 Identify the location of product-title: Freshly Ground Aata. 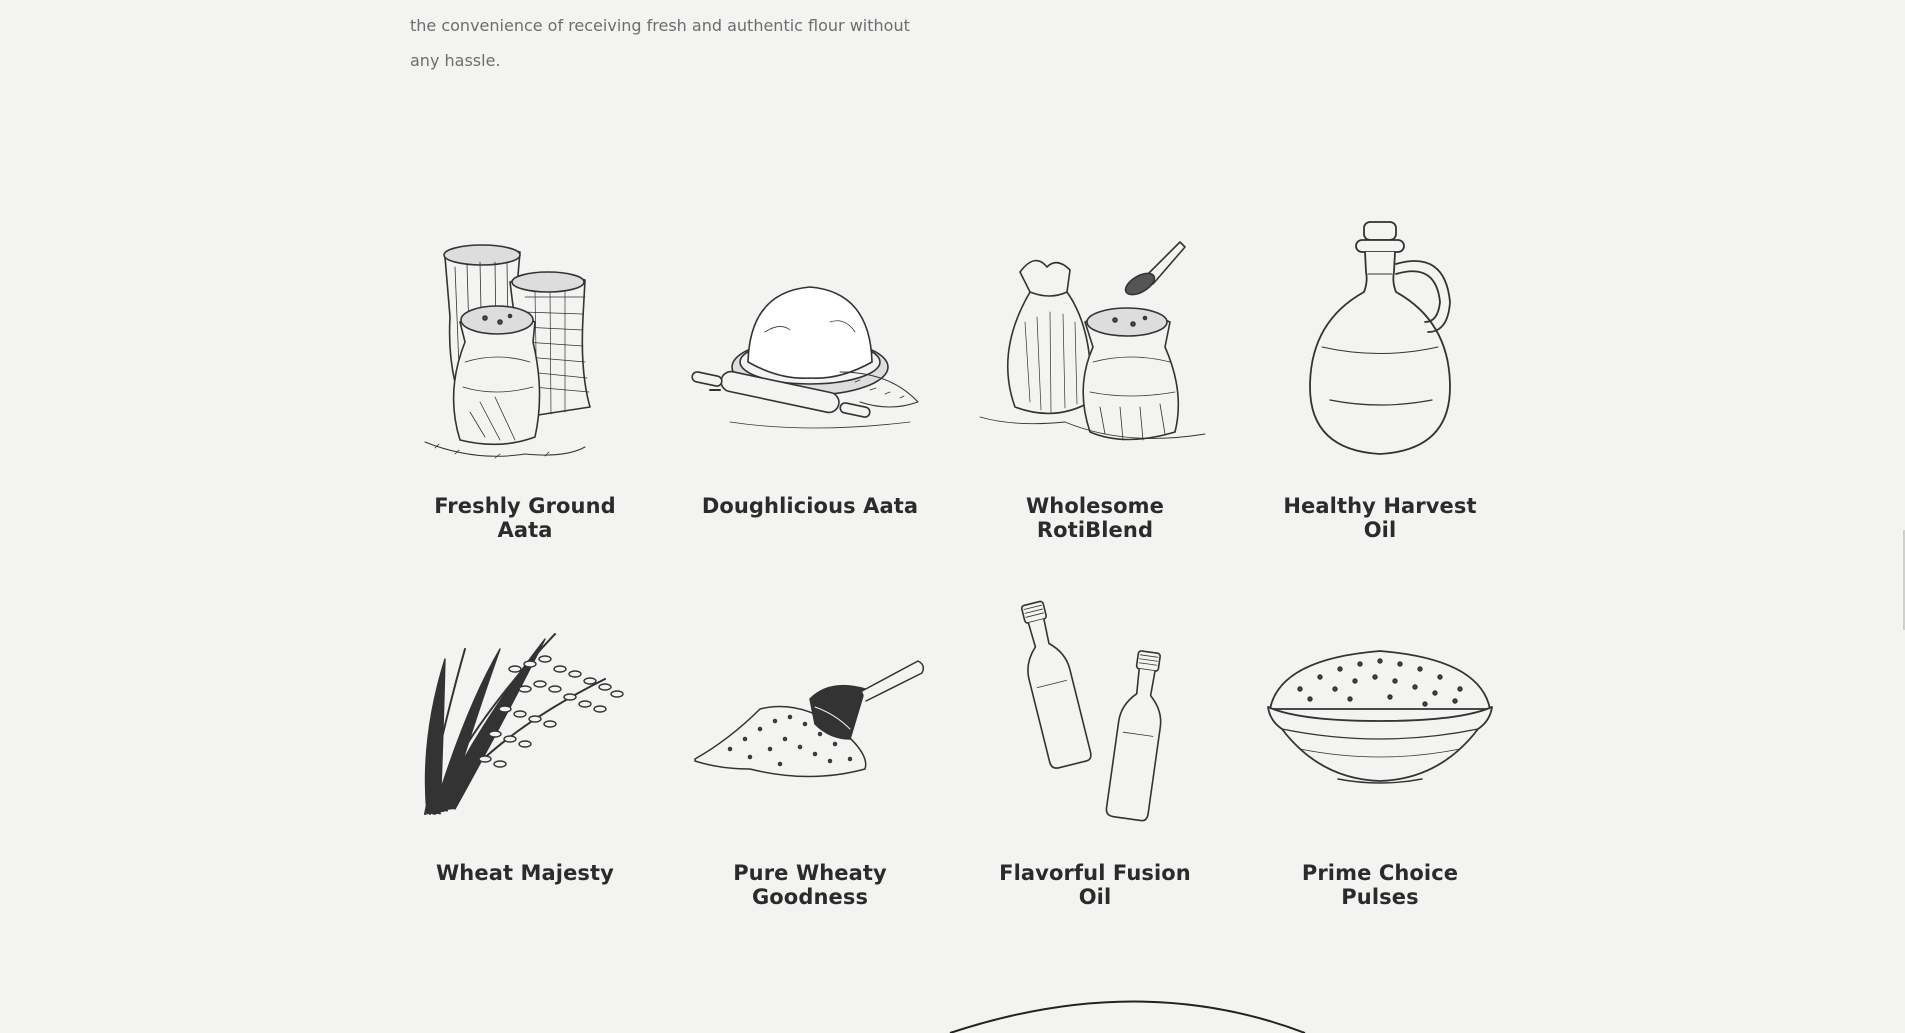
(525, 518).